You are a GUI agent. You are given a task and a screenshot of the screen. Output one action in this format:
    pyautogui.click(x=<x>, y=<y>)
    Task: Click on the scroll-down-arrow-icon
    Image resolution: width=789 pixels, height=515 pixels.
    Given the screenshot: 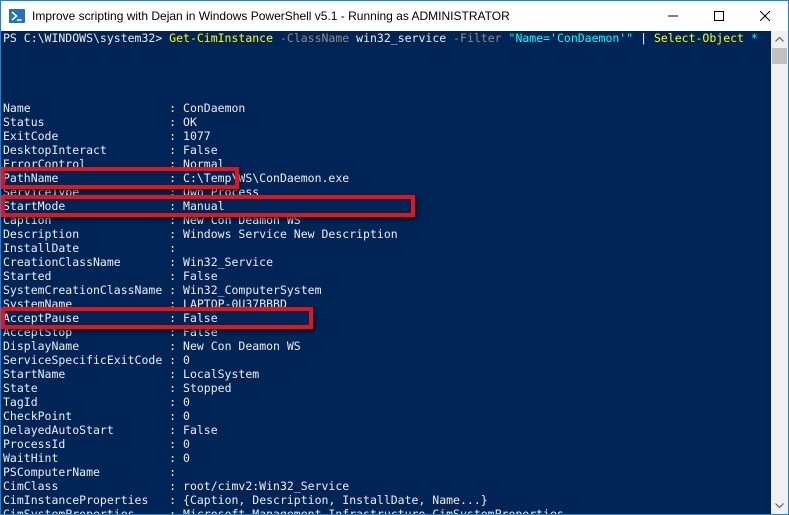 What is the action you would take?
    pyautogui.click(x=779, y=505)
    